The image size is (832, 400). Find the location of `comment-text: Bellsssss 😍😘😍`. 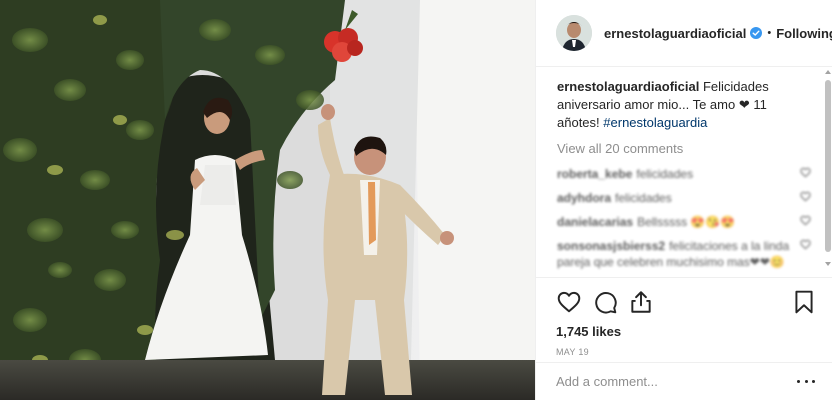

comment-text: Bellsssss 😍😘😍 is located at coordinates (686, 222).